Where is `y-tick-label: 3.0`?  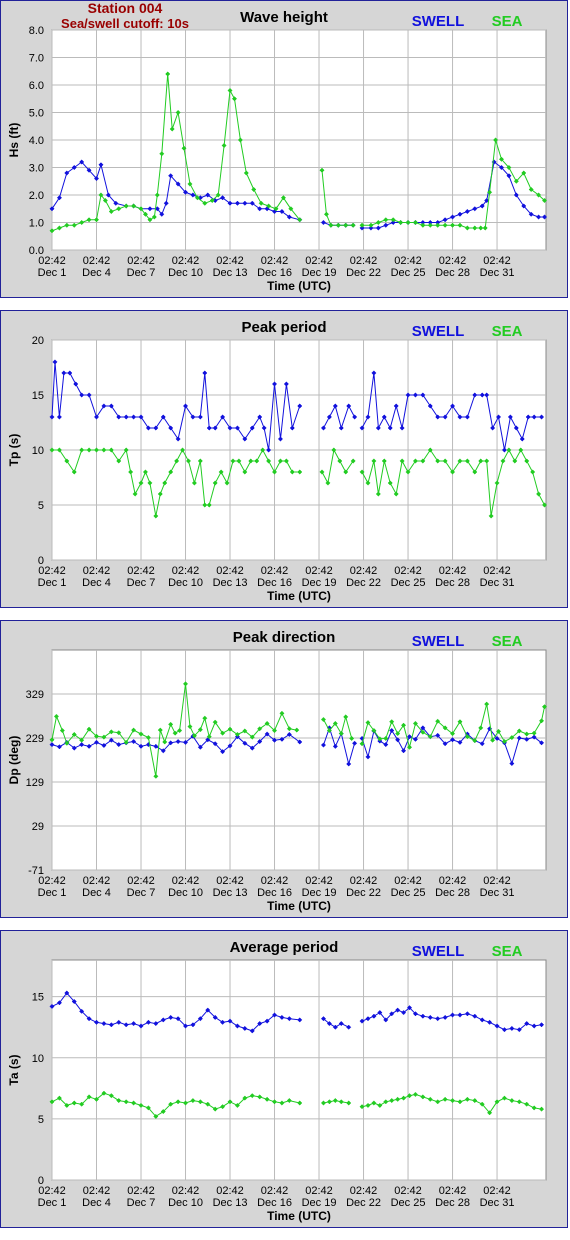
y-tick-label: 3.0 is located at coordinates (36, 169).